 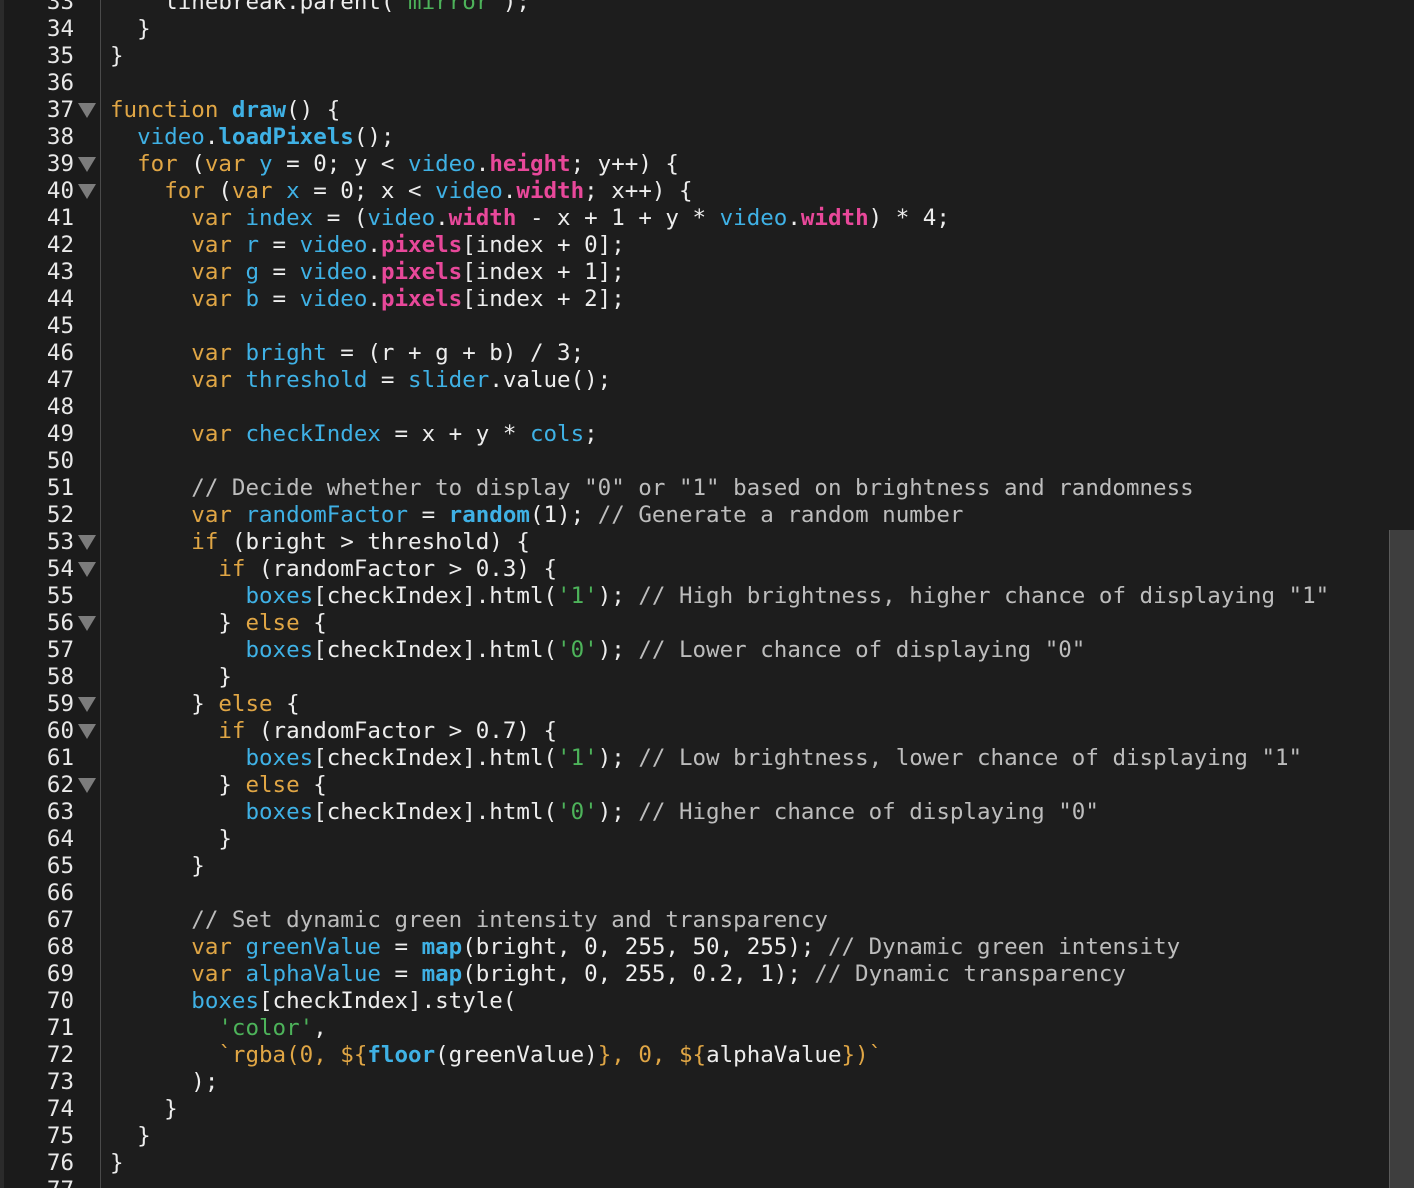 I want to click on code-line: 60 if (randomFactor > 0.7) {, so click(x=695, y=731).